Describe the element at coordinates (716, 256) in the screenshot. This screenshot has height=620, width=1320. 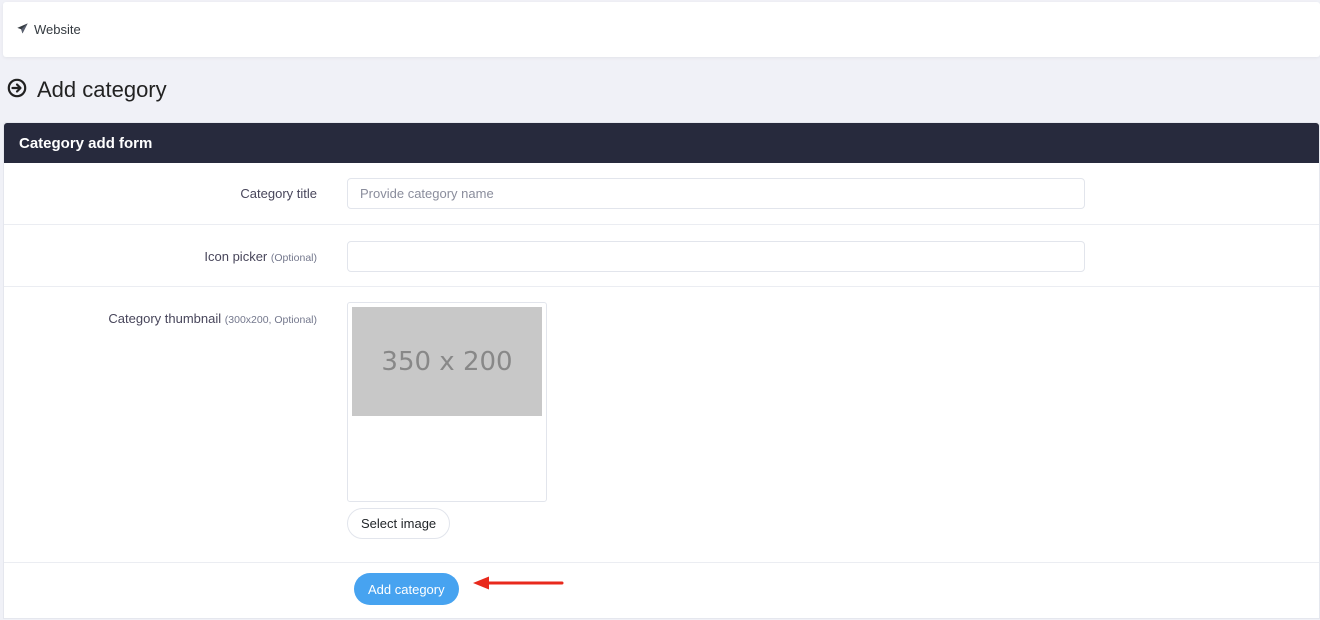
I see `icon-picker-input` at that location.